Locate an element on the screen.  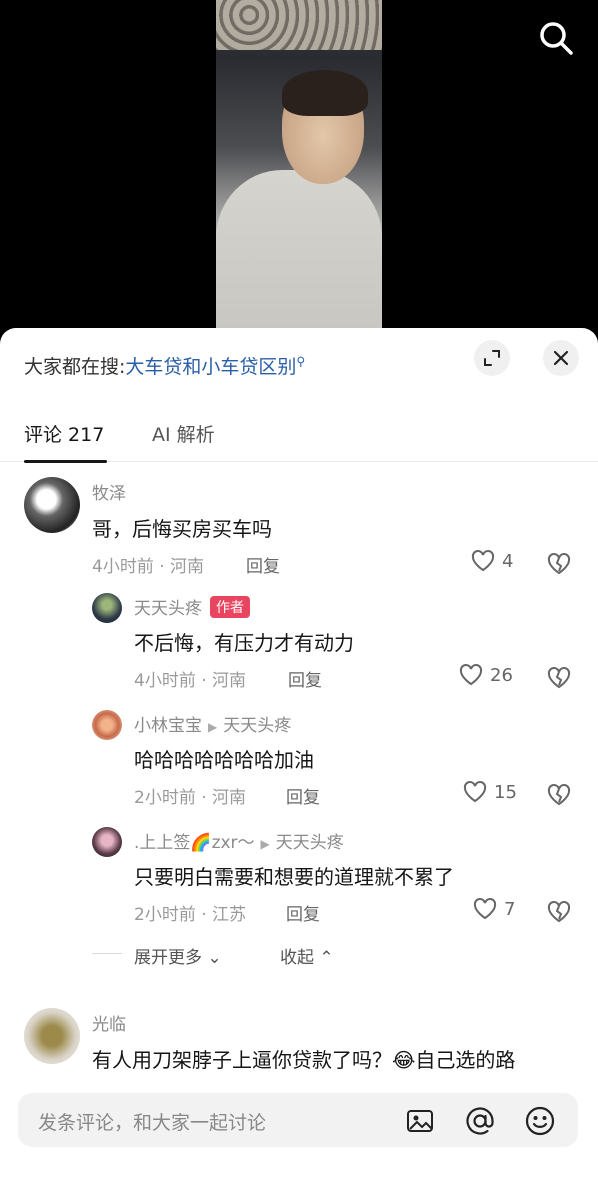
commenter-name: 光临 is located at coordinates (109, 1022).